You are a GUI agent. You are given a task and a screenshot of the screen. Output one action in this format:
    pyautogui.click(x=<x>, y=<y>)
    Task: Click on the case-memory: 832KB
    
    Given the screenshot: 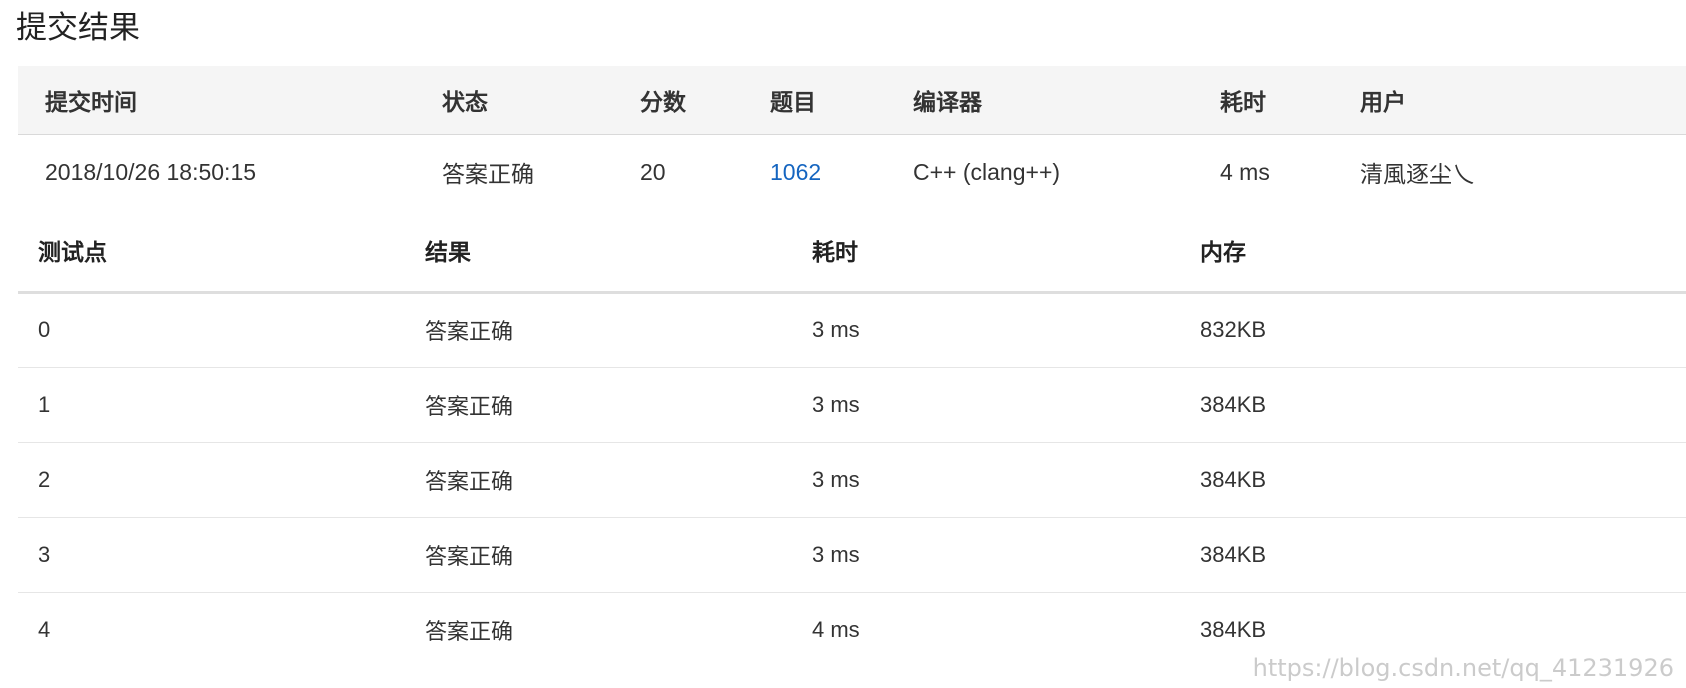 What is the action you would take?
    pyautogui.click(x=1233, y=329)
    